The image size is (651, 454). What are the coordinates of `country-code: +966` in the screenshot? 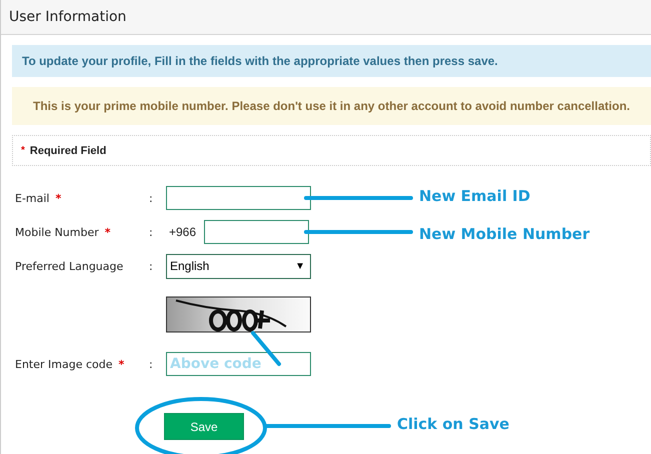 It's located at (183, 232).